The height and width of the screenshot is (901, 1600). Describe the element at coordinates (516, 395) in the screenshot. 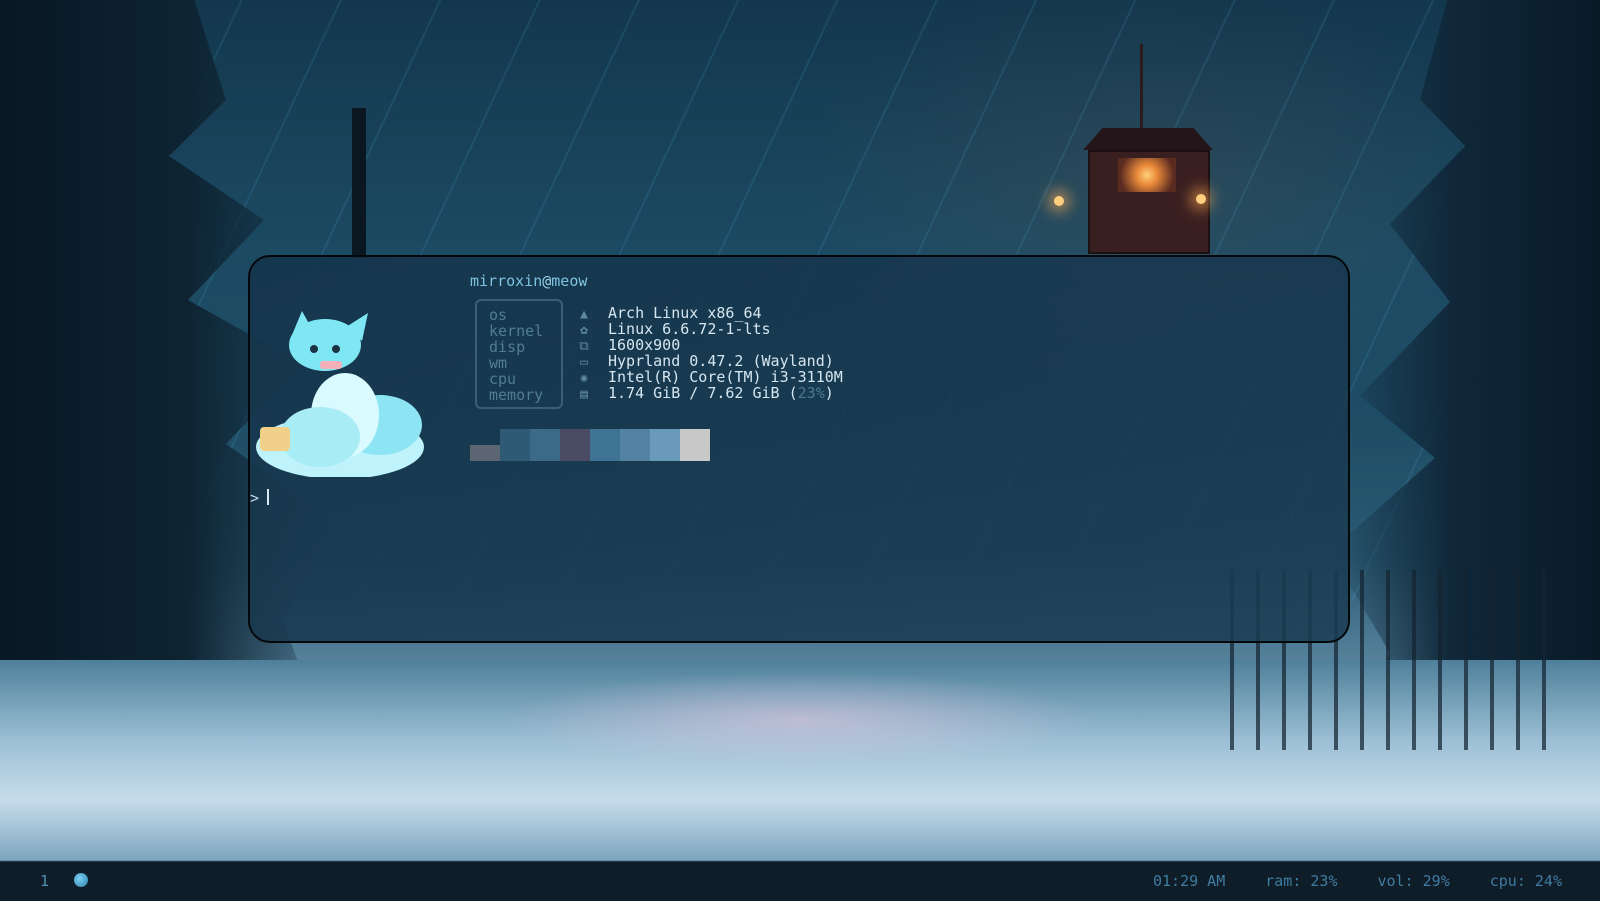

I see `label-memory: memory` at that location.